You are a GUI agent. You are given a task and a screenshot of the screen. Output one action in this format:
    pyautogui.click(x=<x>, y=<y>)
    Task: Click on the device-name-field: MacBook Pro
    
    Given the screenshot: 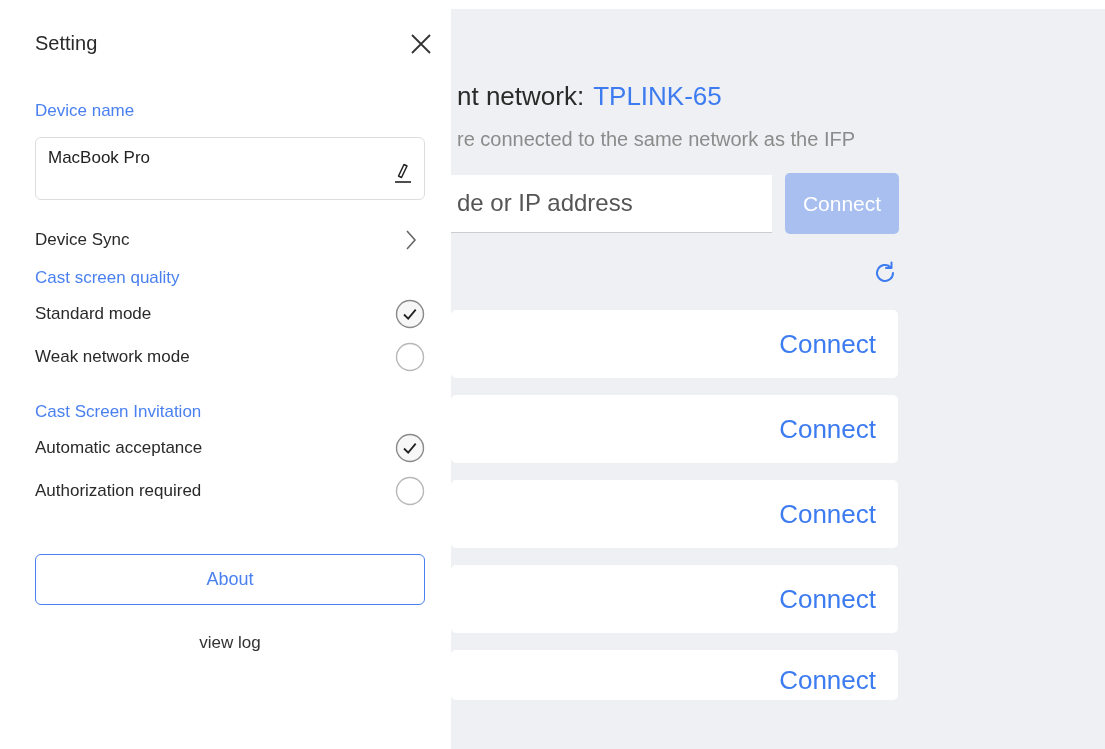 What is the action you would take?
    pyautogui.click(x=230, y=168)
    